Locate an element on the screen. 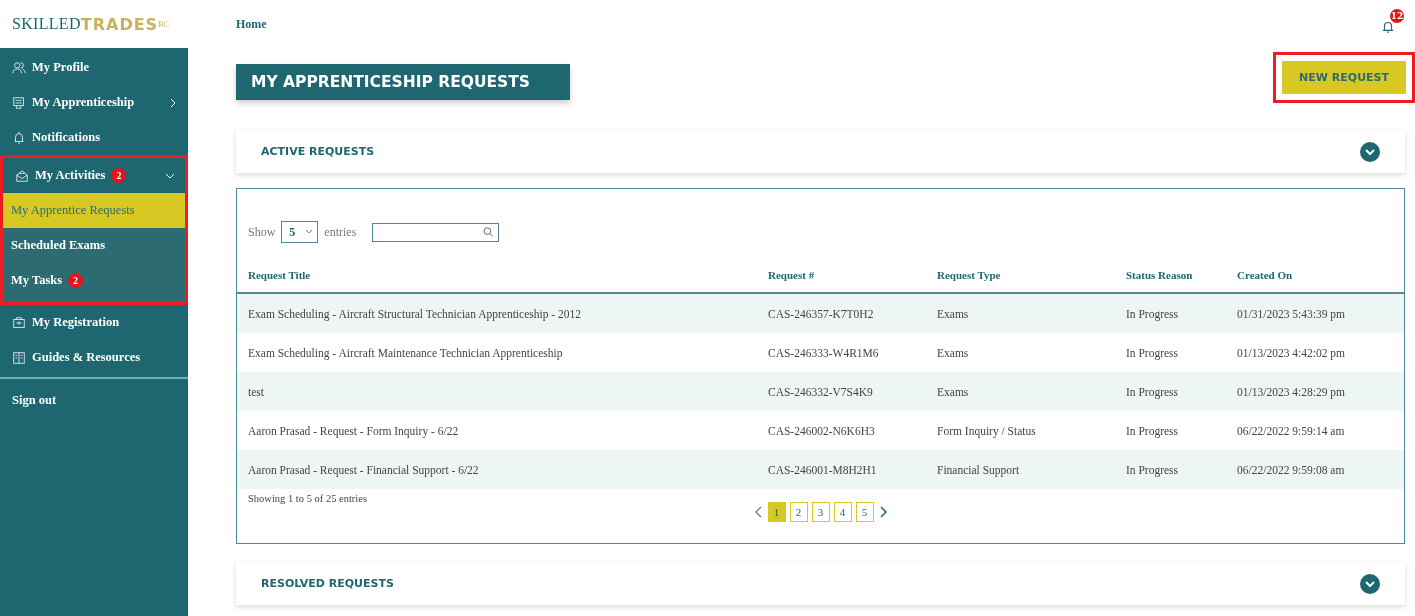  table-cell: Aaron Prasad - Request - Financial Support - 6/22 is located at coordinates (497, 469).